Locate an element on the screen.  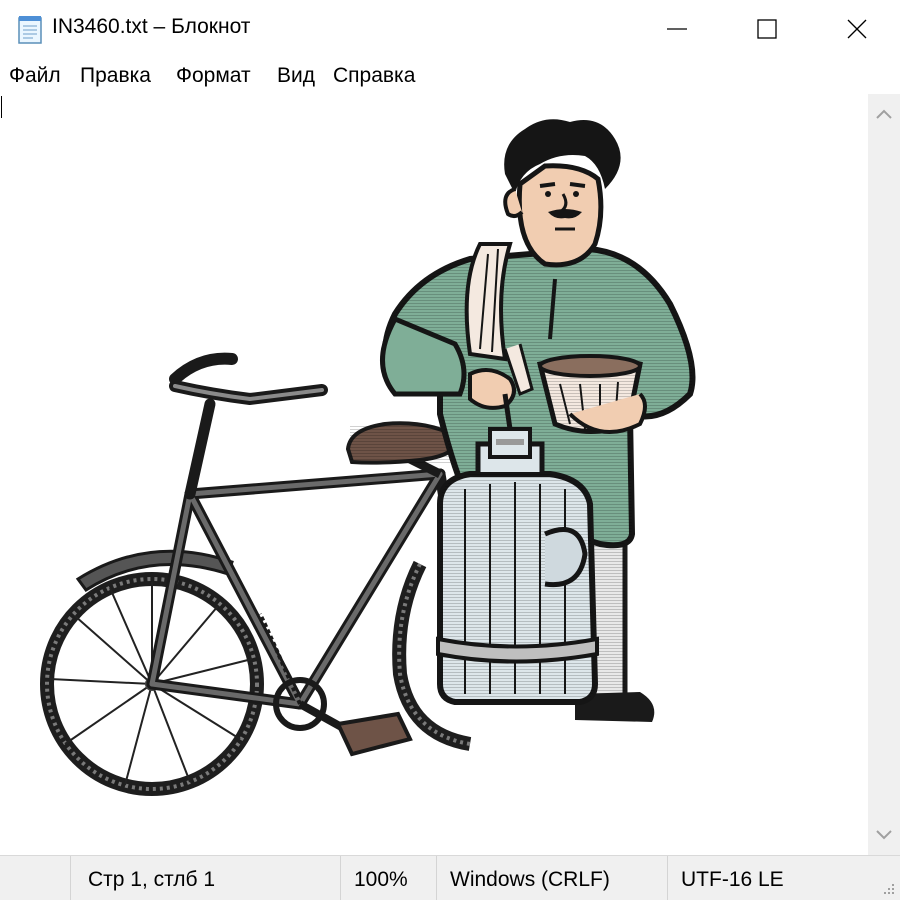
status-encoding: UTF-16 LE is located at coordinates (732, 879).